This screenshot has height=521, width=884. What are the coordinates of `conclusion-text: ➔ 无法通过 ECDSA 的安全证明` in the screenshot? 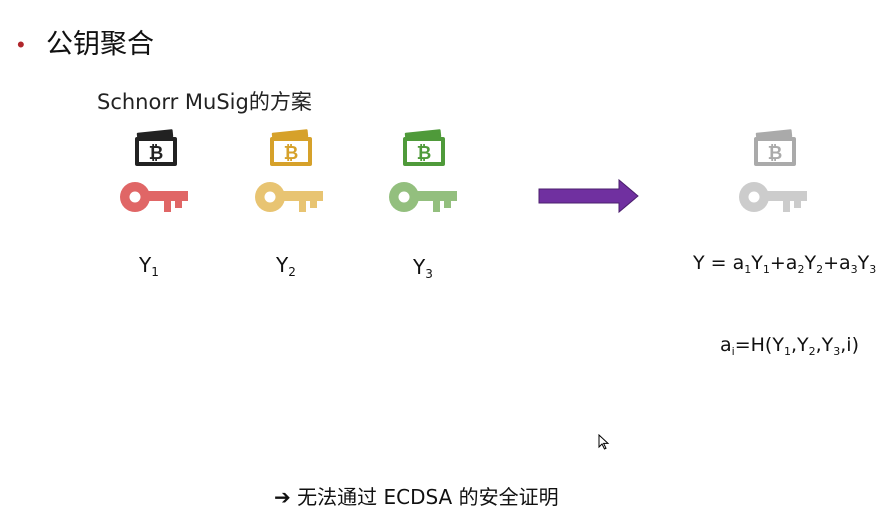 It's located at (416, 497).